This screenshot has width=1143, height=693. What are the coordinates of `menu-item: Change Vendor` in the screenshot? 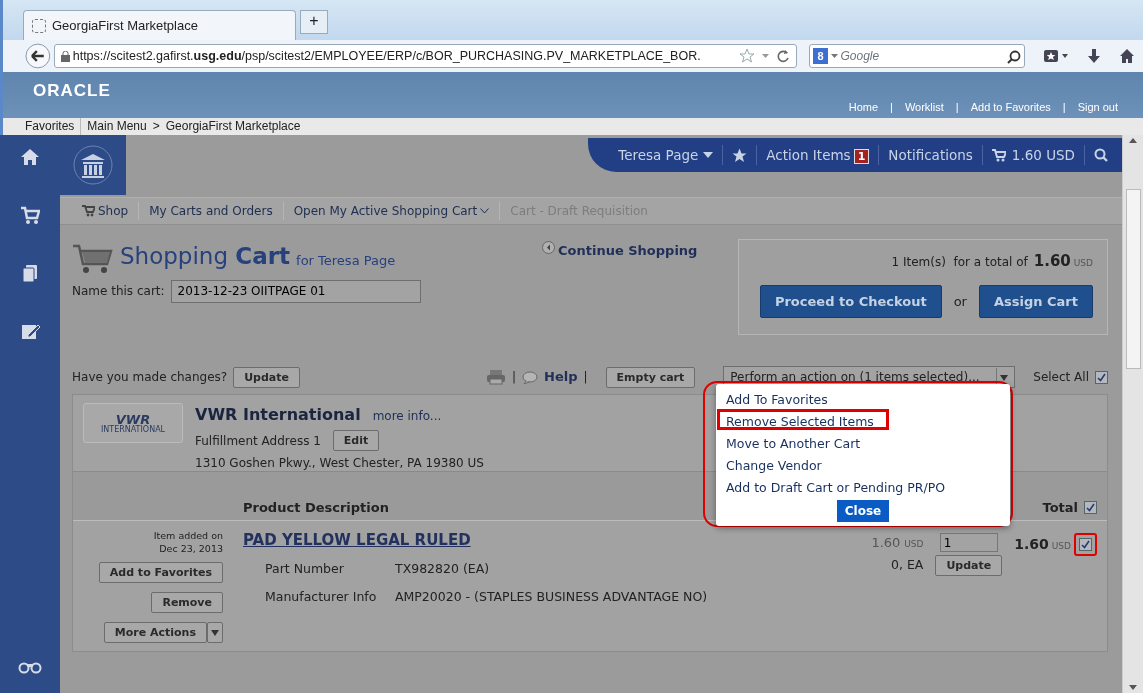 It's located at (774, 463).